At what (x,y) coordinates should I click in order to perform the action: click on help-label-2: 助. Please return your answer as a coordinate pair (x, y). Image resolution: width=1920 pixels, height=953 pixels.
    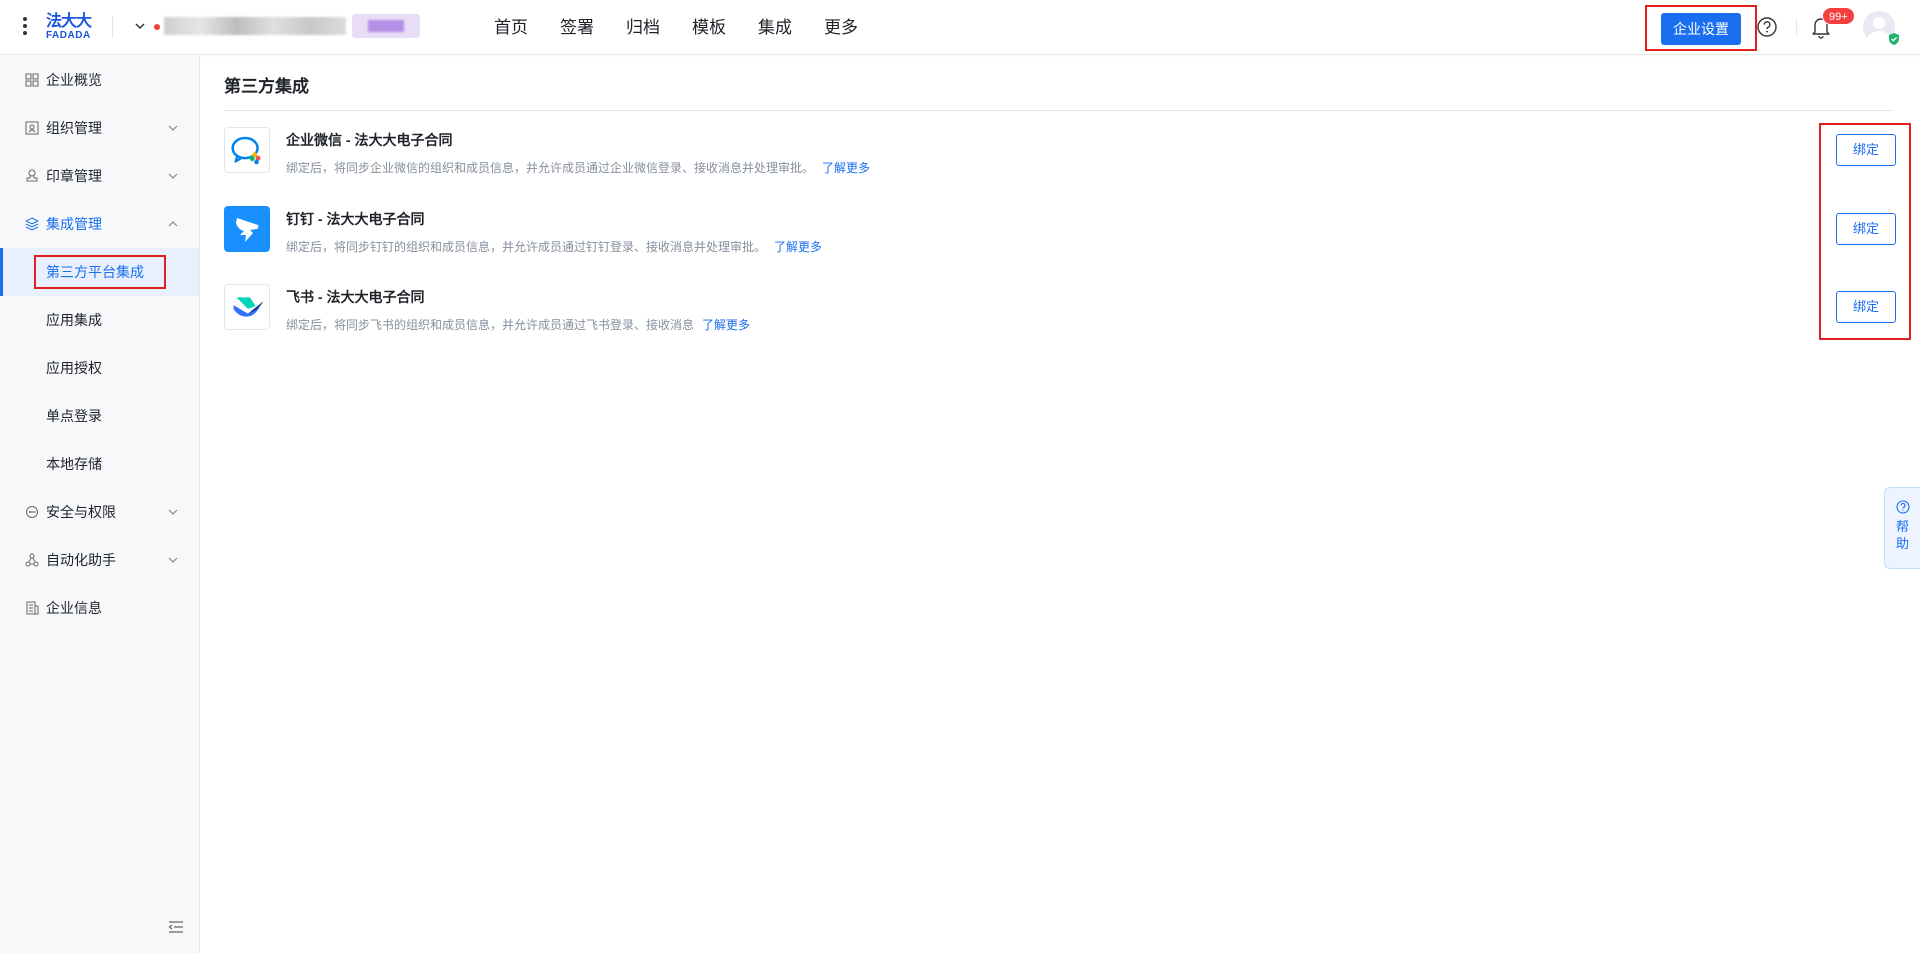
    Looking at the image, I should click on (1902, 543).